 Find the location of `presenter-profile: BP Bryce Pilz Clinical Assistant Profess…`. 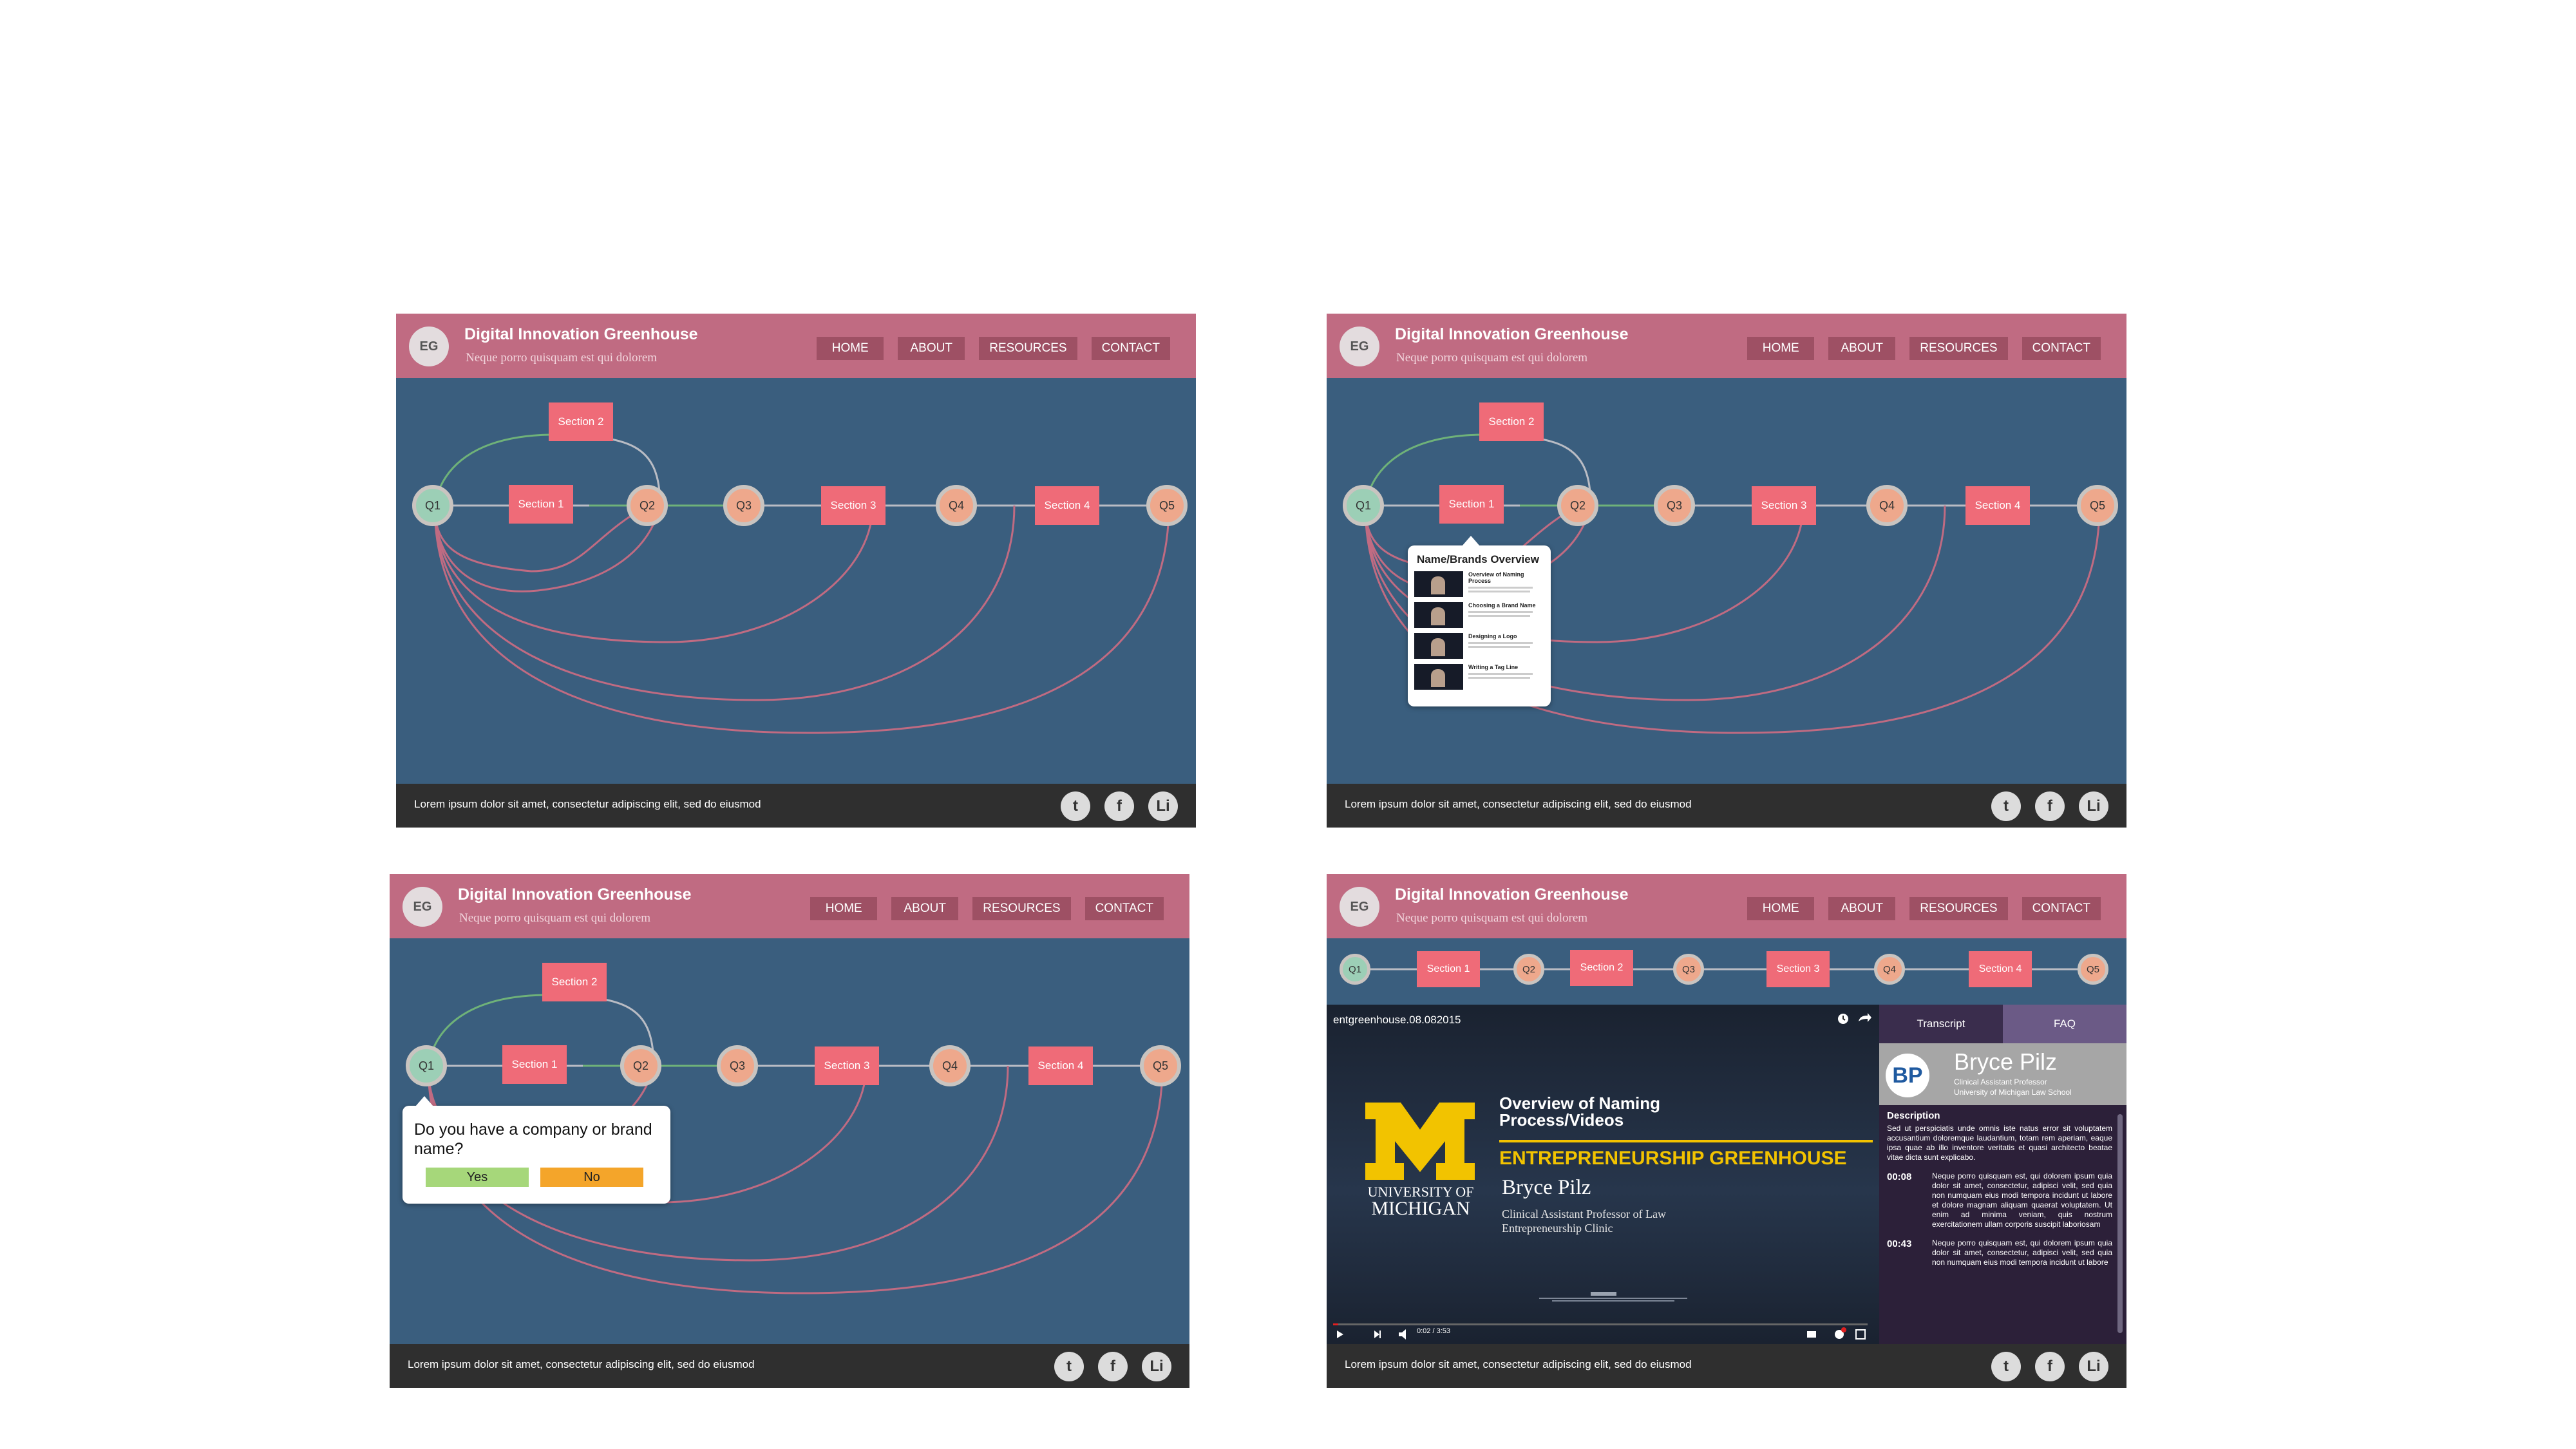

presenter-profile: BP Bryce Pilz Clinical Assistant Profess… is located at coordinates (2002, 1074).